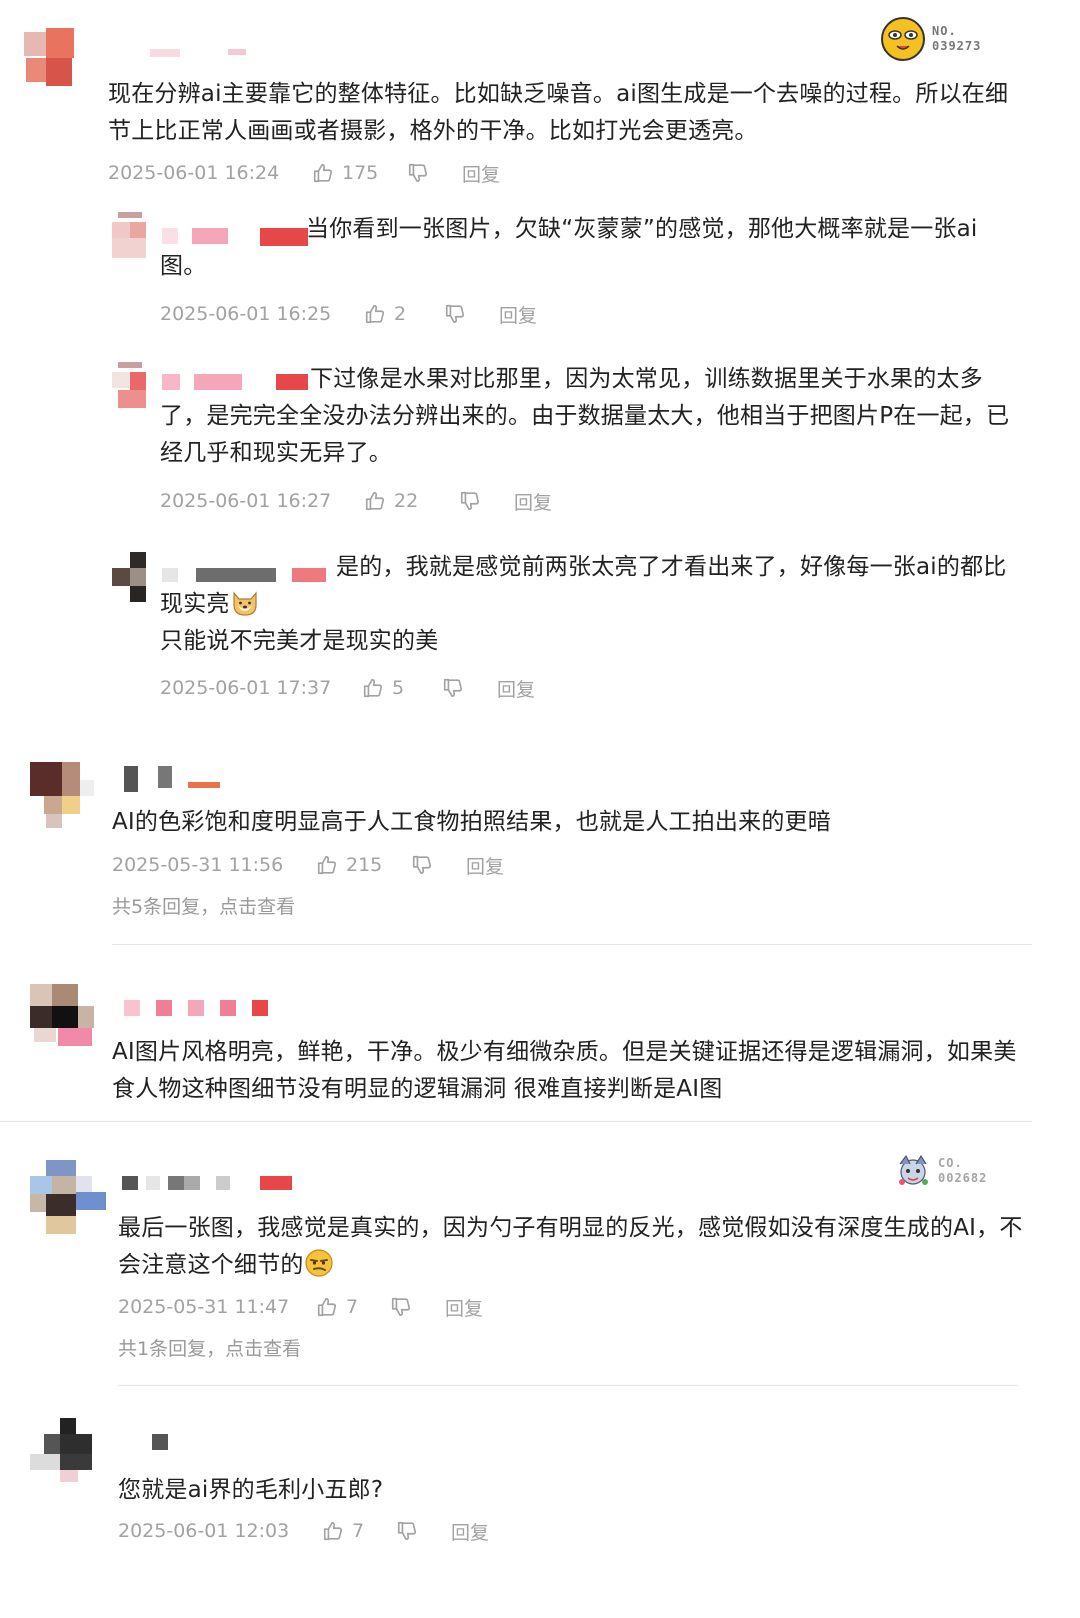 The width and height of the screenshot is (1080, 1618). What do you see at coordinates (246, 688) in the screenshot?
I see `timestamp: 2025-06-01 17:37` at bounding box center [246, 688].